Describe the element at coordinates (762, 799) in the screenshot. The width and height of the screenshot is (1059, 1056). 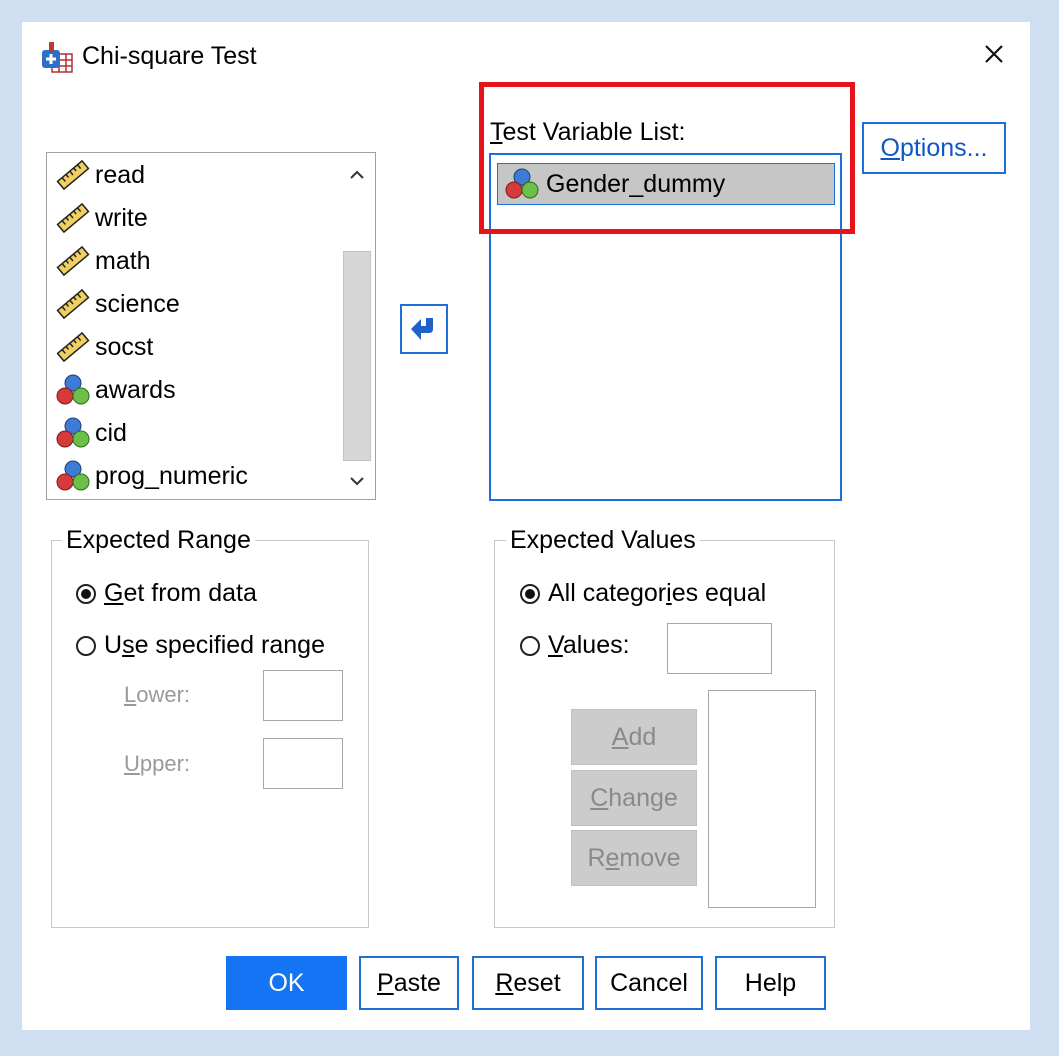
I see `expected-values-list` at that location.